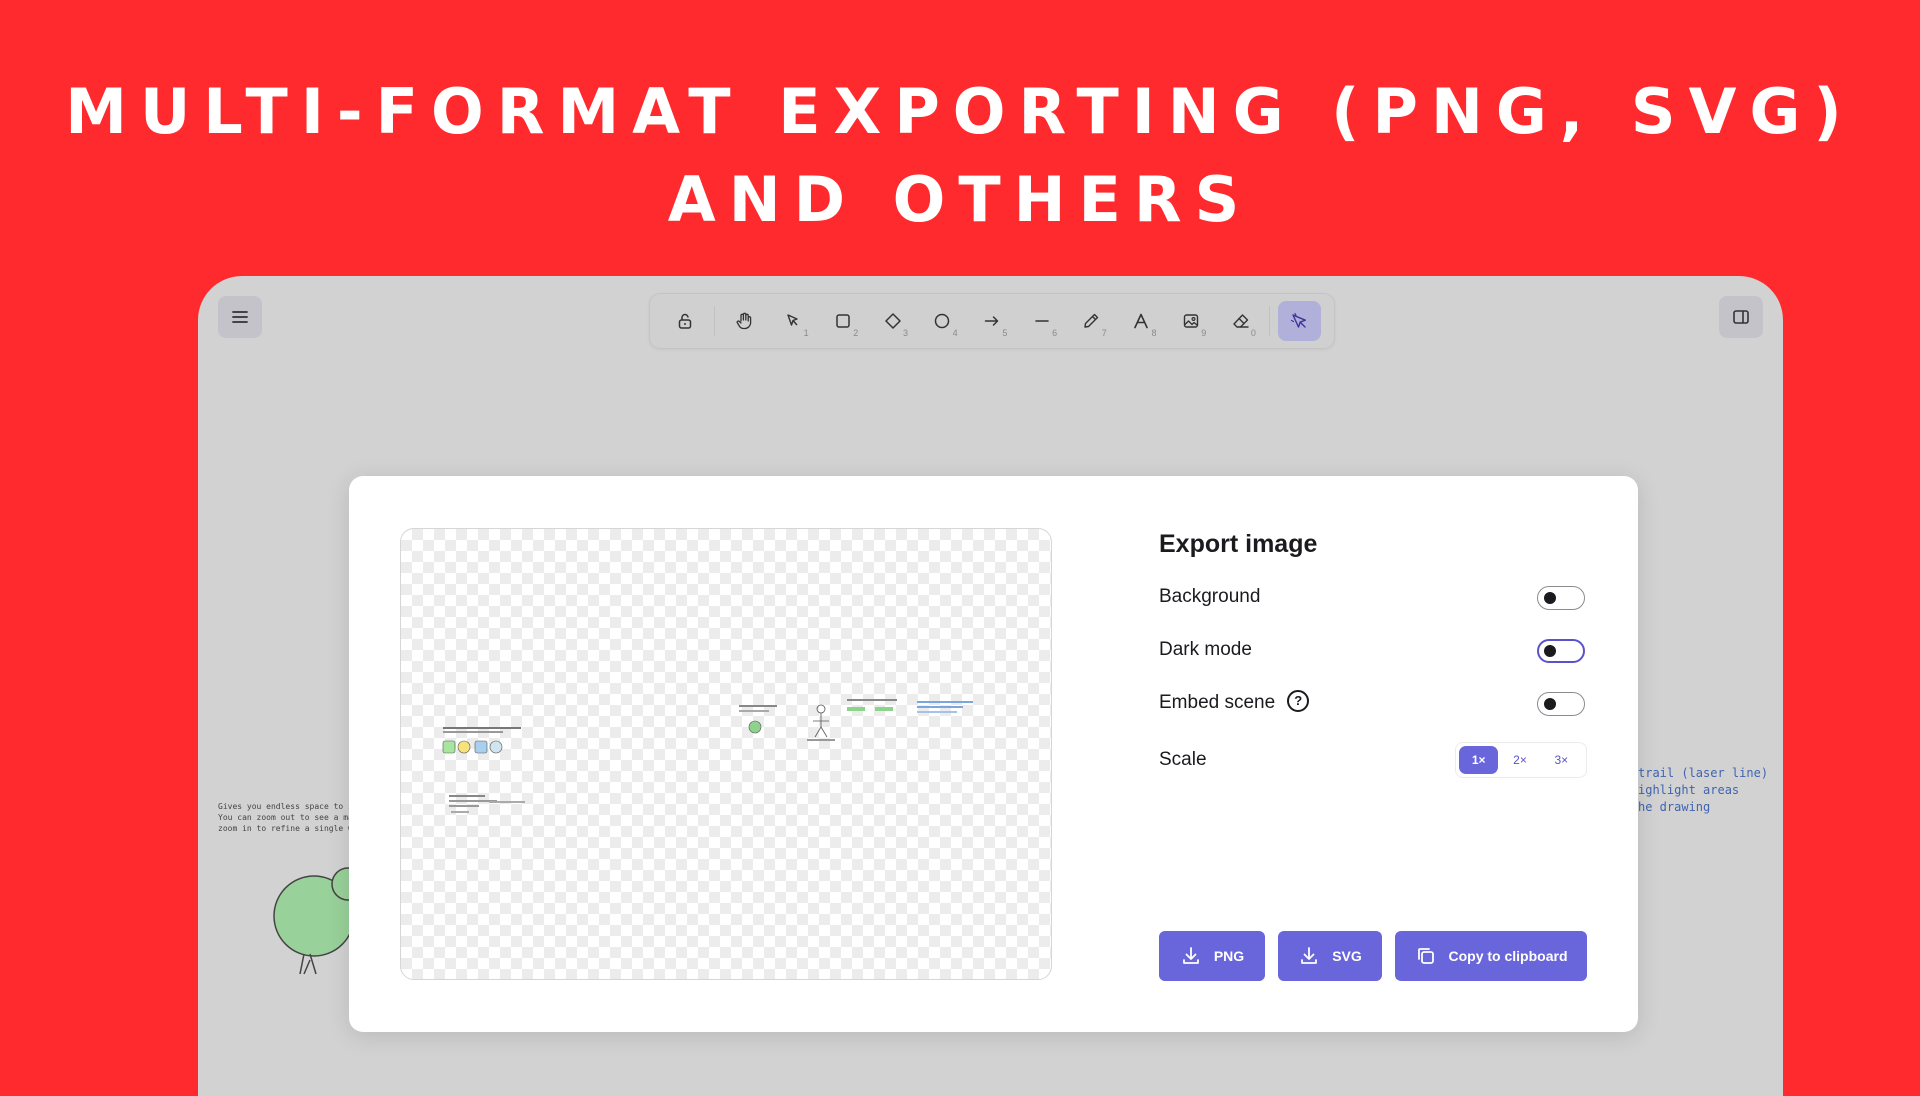 This screenshot has width=1920, height=1096. I want to click on sidebar-icon, so click(1741, 317).